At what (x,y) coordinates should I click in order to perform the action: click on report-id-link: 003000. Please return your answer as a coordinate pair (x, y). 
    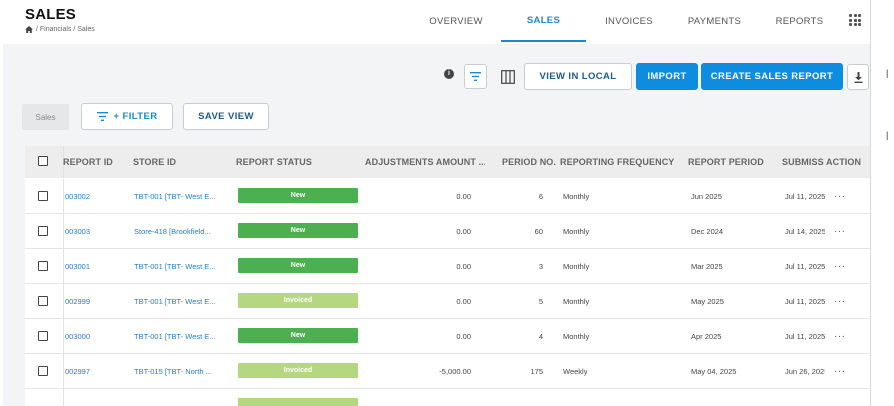
    Looking at the image, I should click on (98, 336).